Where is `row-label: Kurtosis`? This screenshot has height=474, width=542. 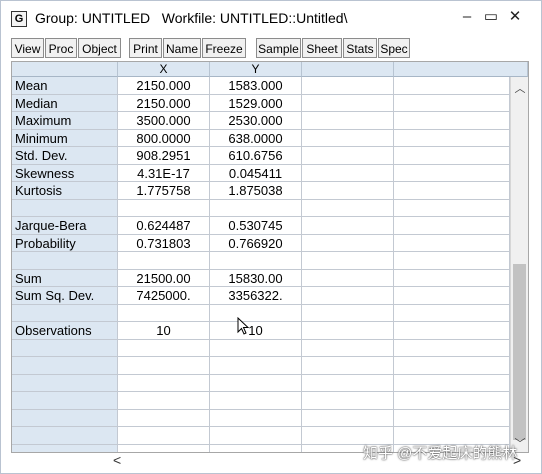
row-label: Kurtosis is located at coordinates (65, 191).